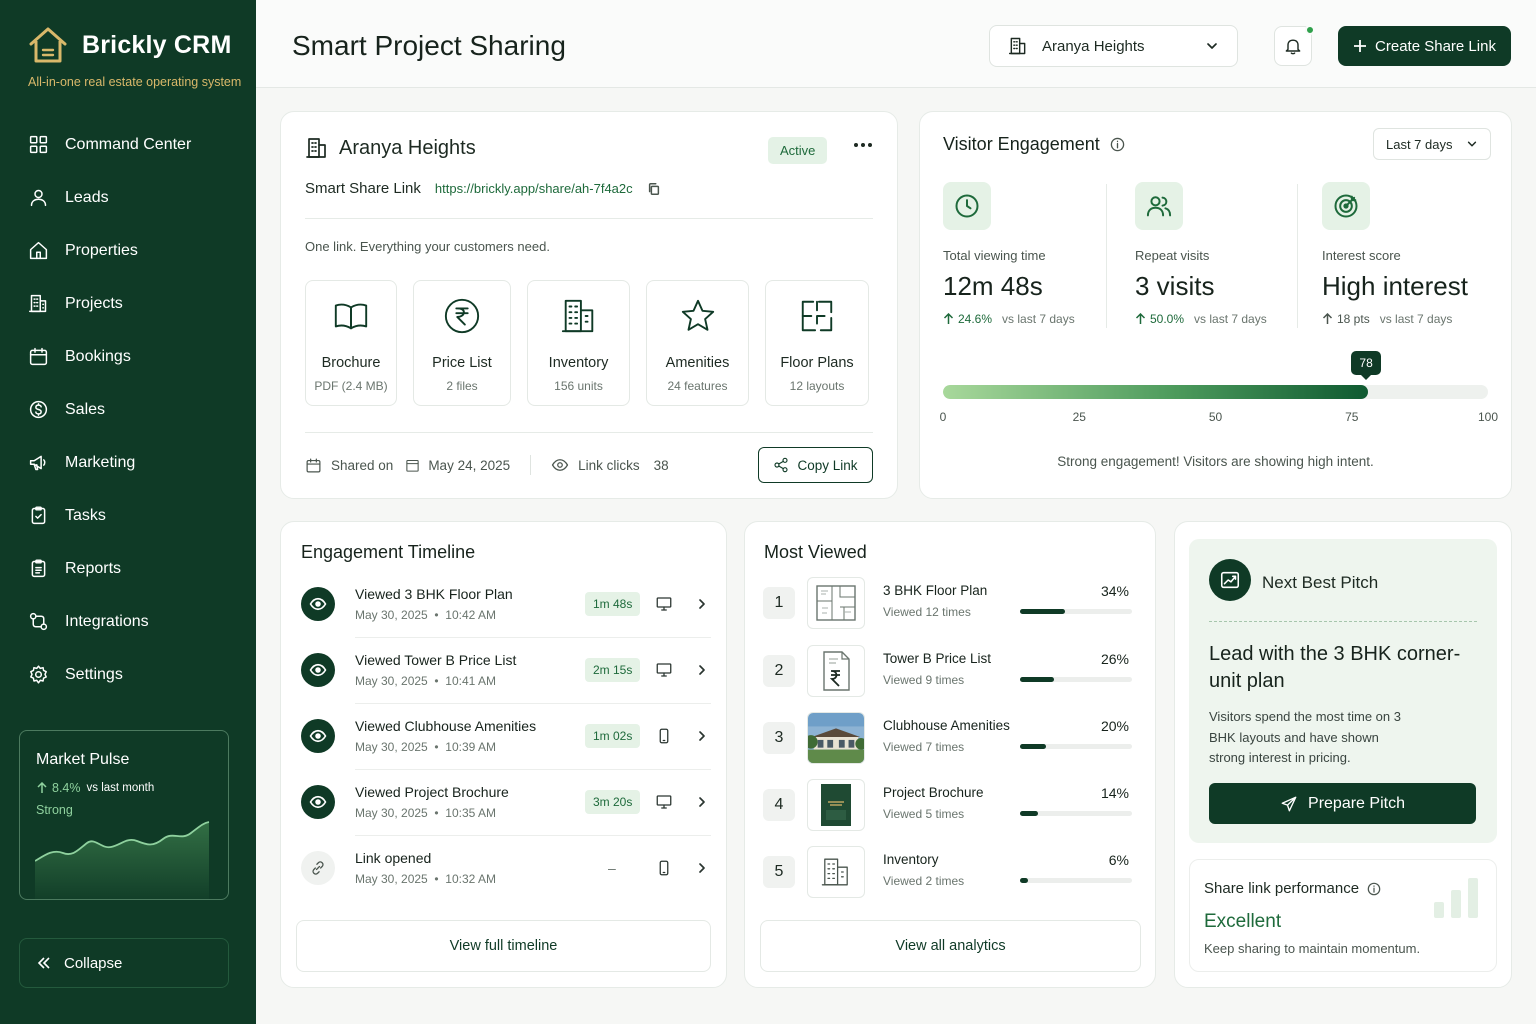 This screenshot has width=1536, height=1024. I want to click on sidebar-item-settings: Settings, so click(128, 674).